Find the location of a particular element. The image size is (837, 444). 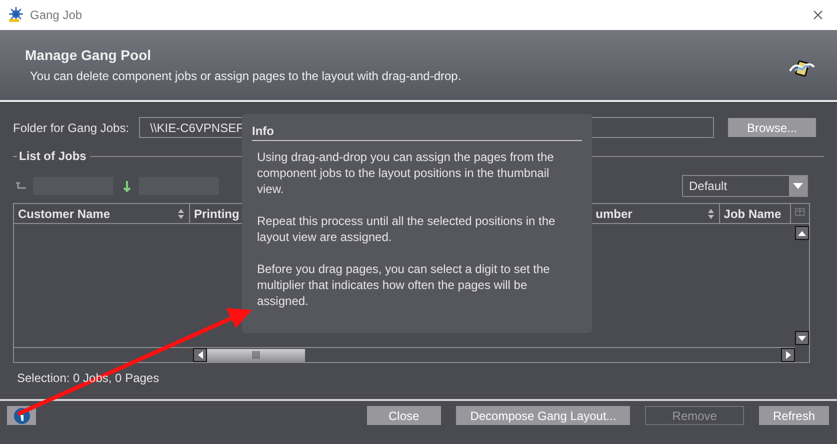

sort-down-icon is located at coordinates (127, 186).